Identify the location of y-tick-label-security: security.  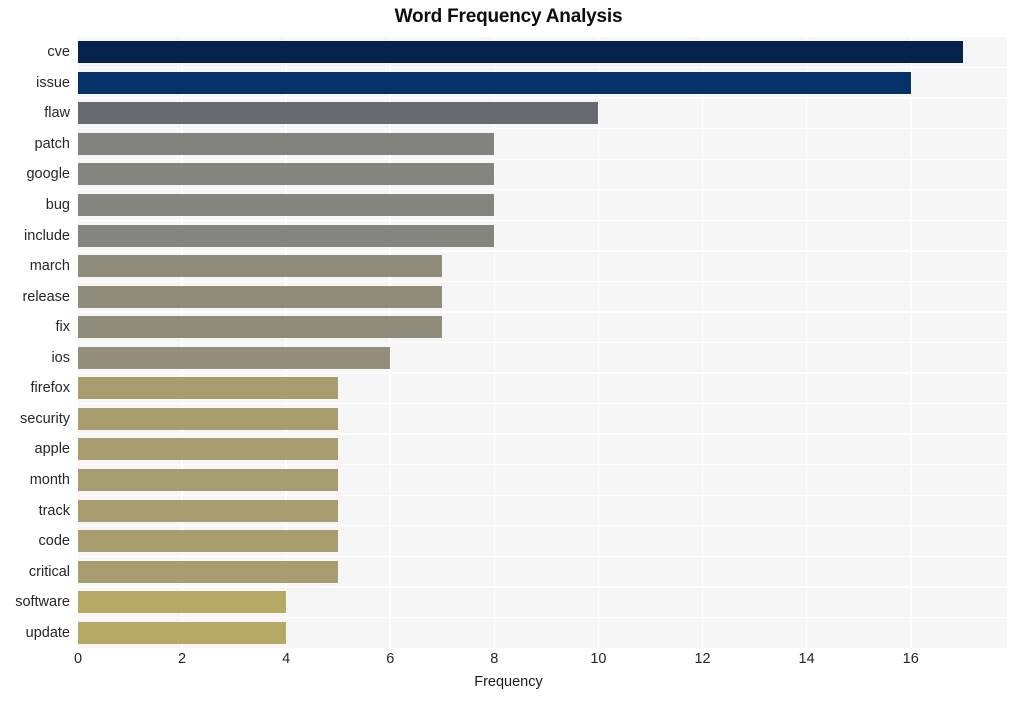
(45, 418).